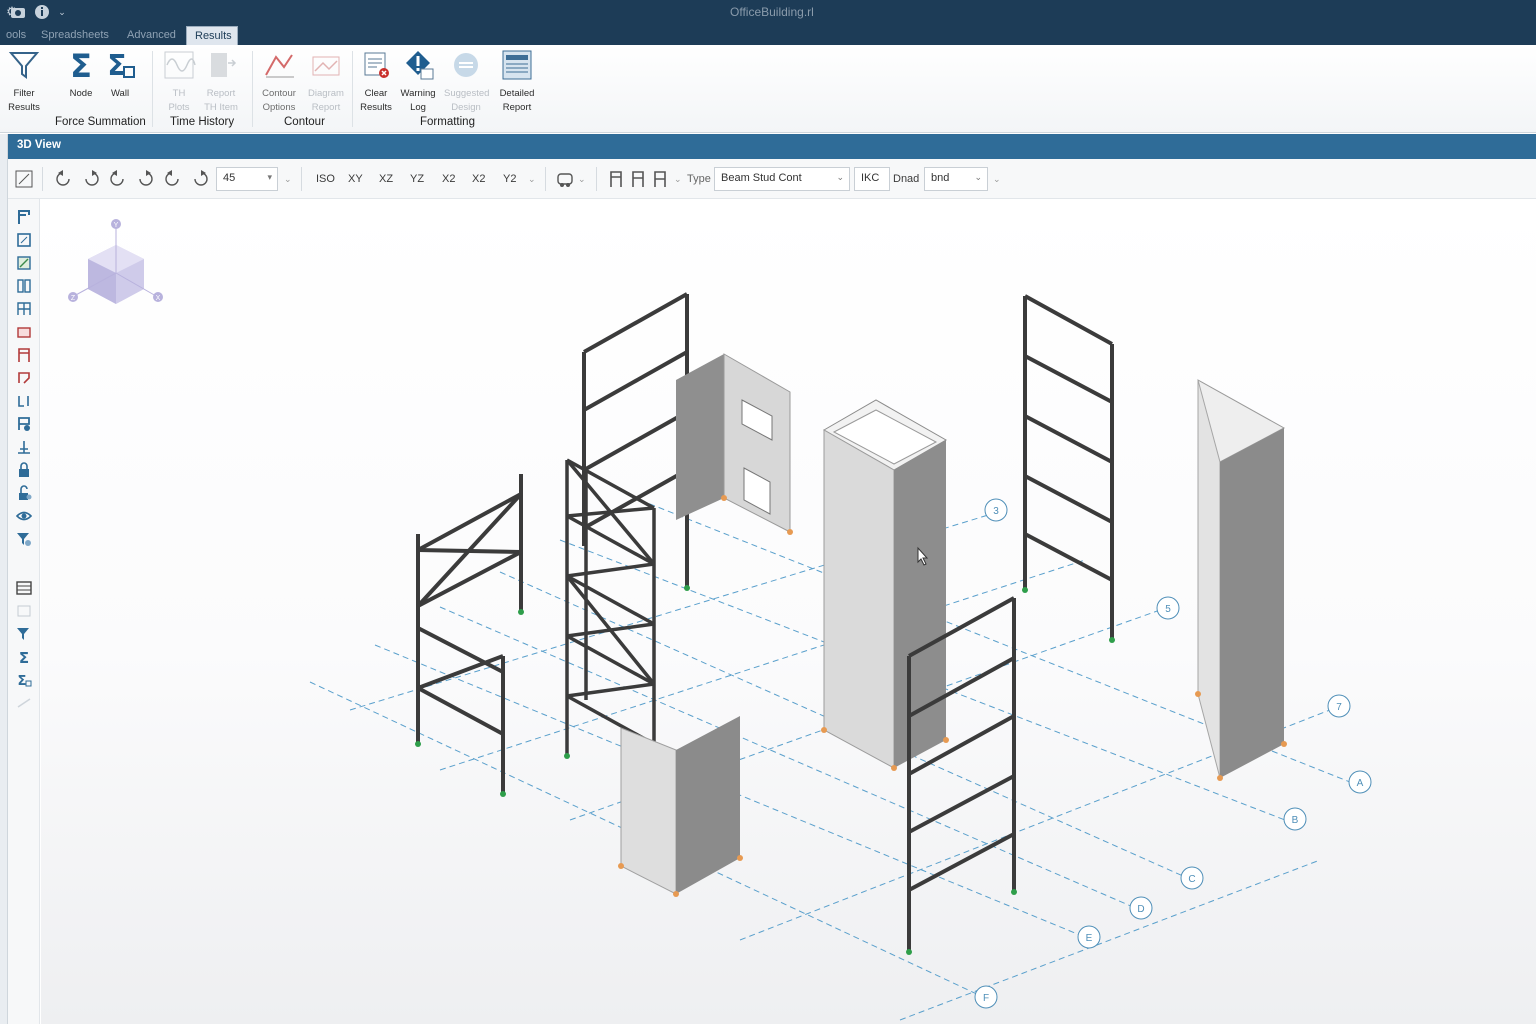 This screenshot has width=1536, height=1024. What do you see at coordinates (24, 424) in the screenshot?
I see `modify-icon` at bounding box center [24, 424].